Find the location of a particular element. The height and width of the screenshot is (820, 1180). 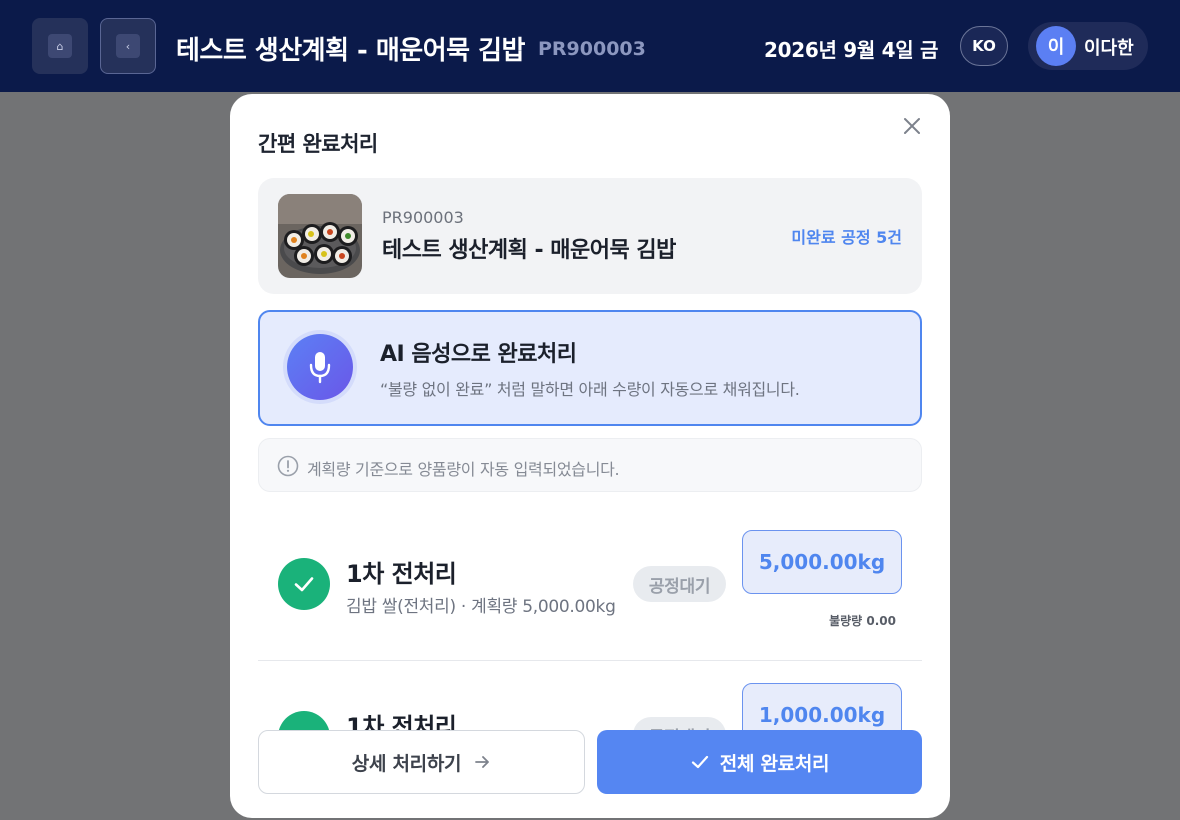

notice-text: 계획량 기준으로 양품량이 자동 입력되었습니다. is located at coordinates (463, 469).